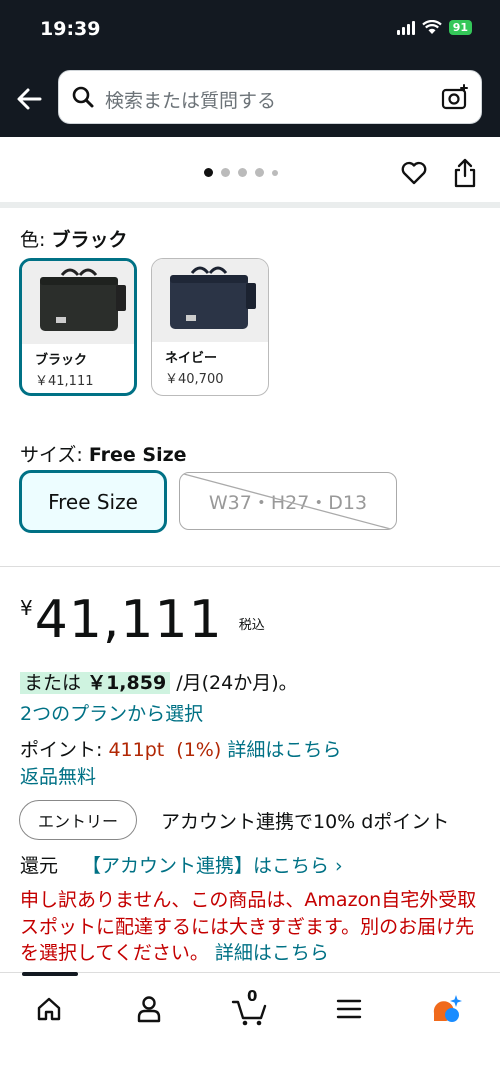 Image resolution: width=500 pixels, height=1081 pixels. I want to click on product-image-black, so click(78, 302).